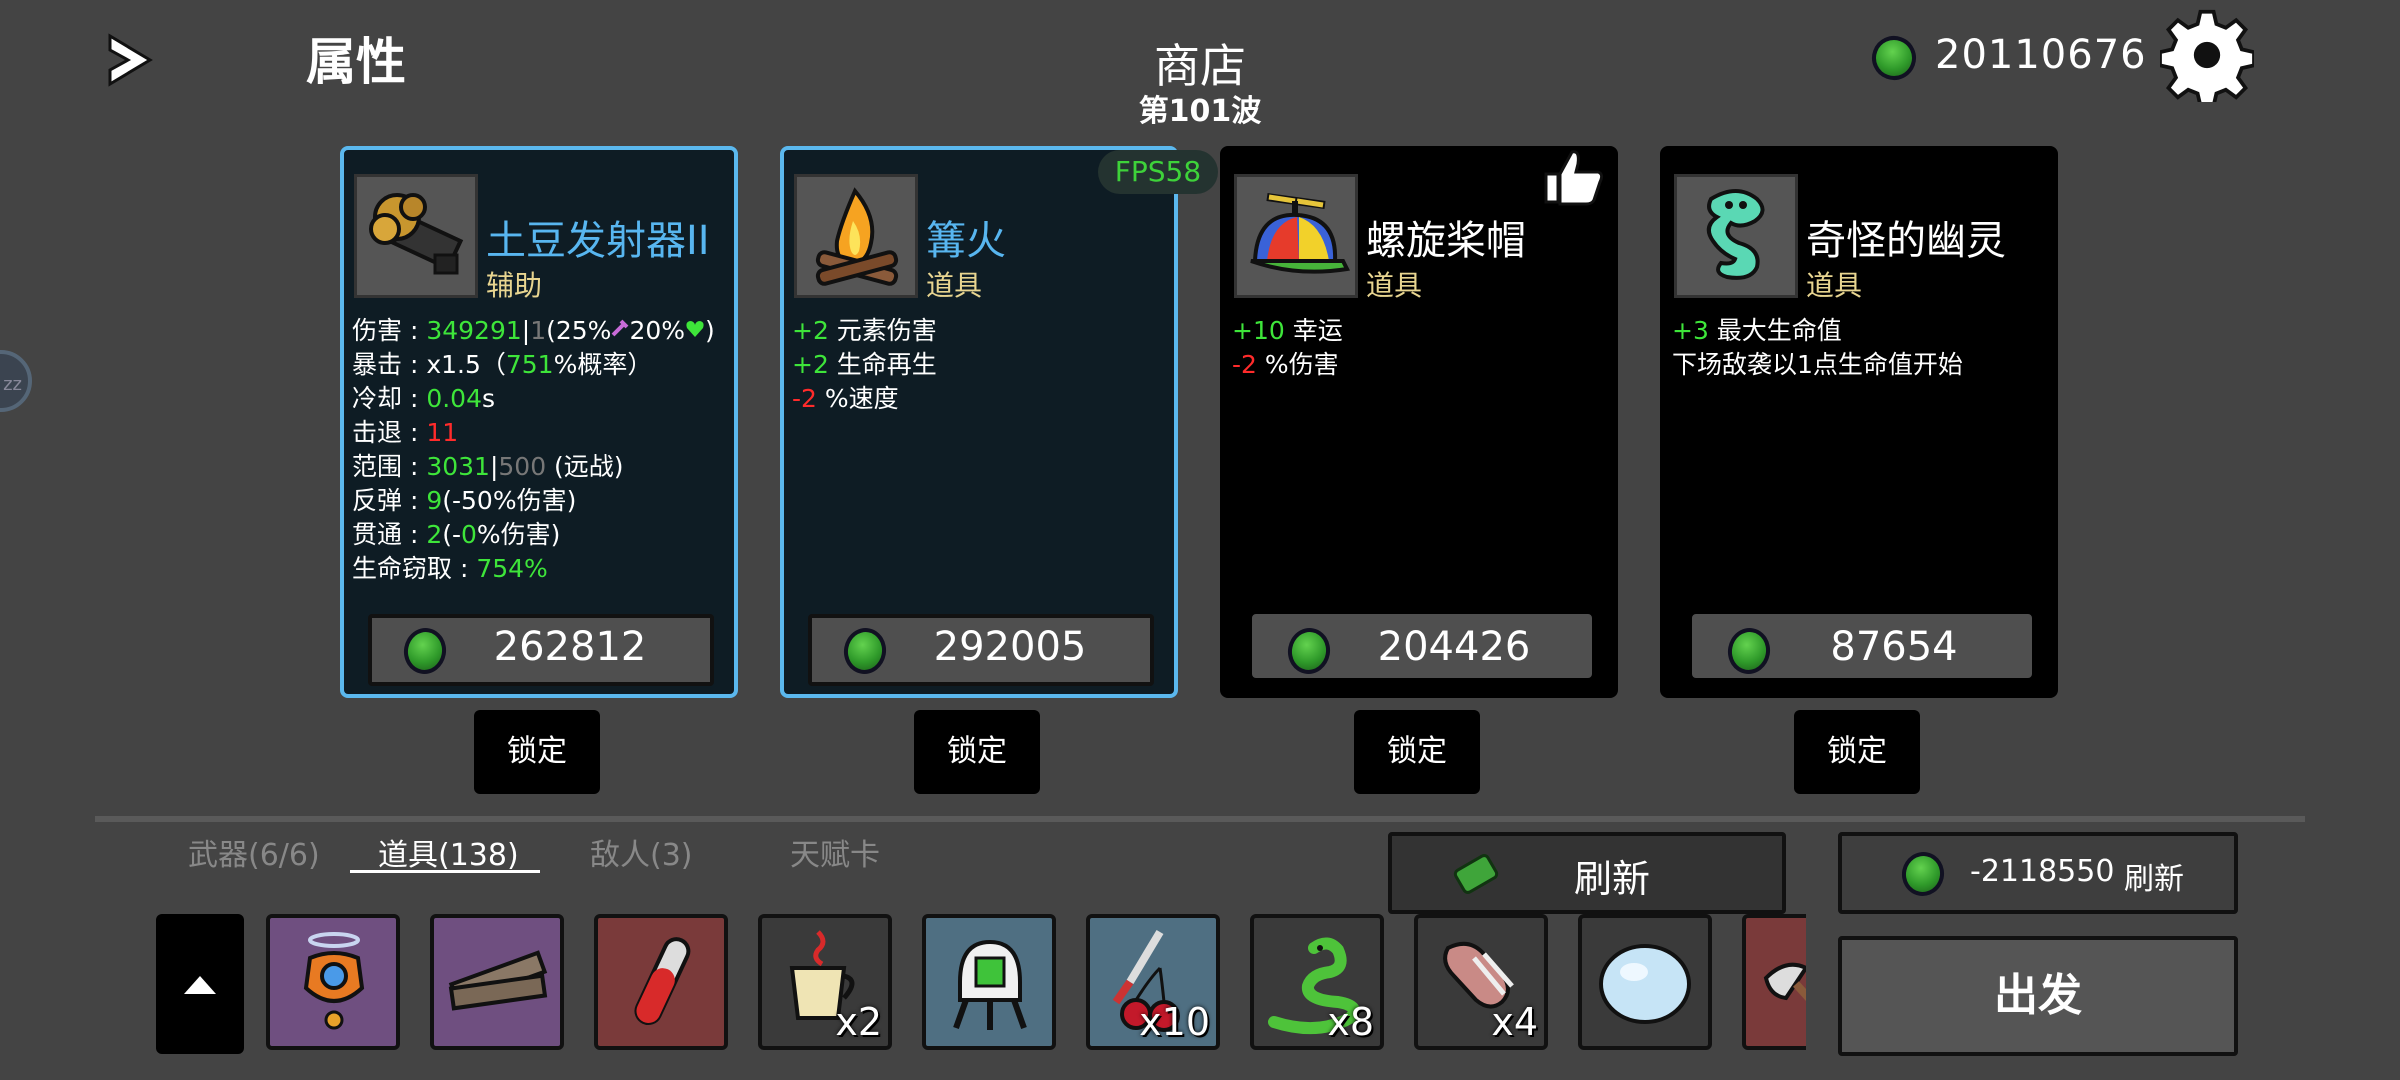  What do you see at coordinates (1446, 241) in the screenshot?
I see `item-name: 螺旋桨帽` at bounding box center [1446, 241].